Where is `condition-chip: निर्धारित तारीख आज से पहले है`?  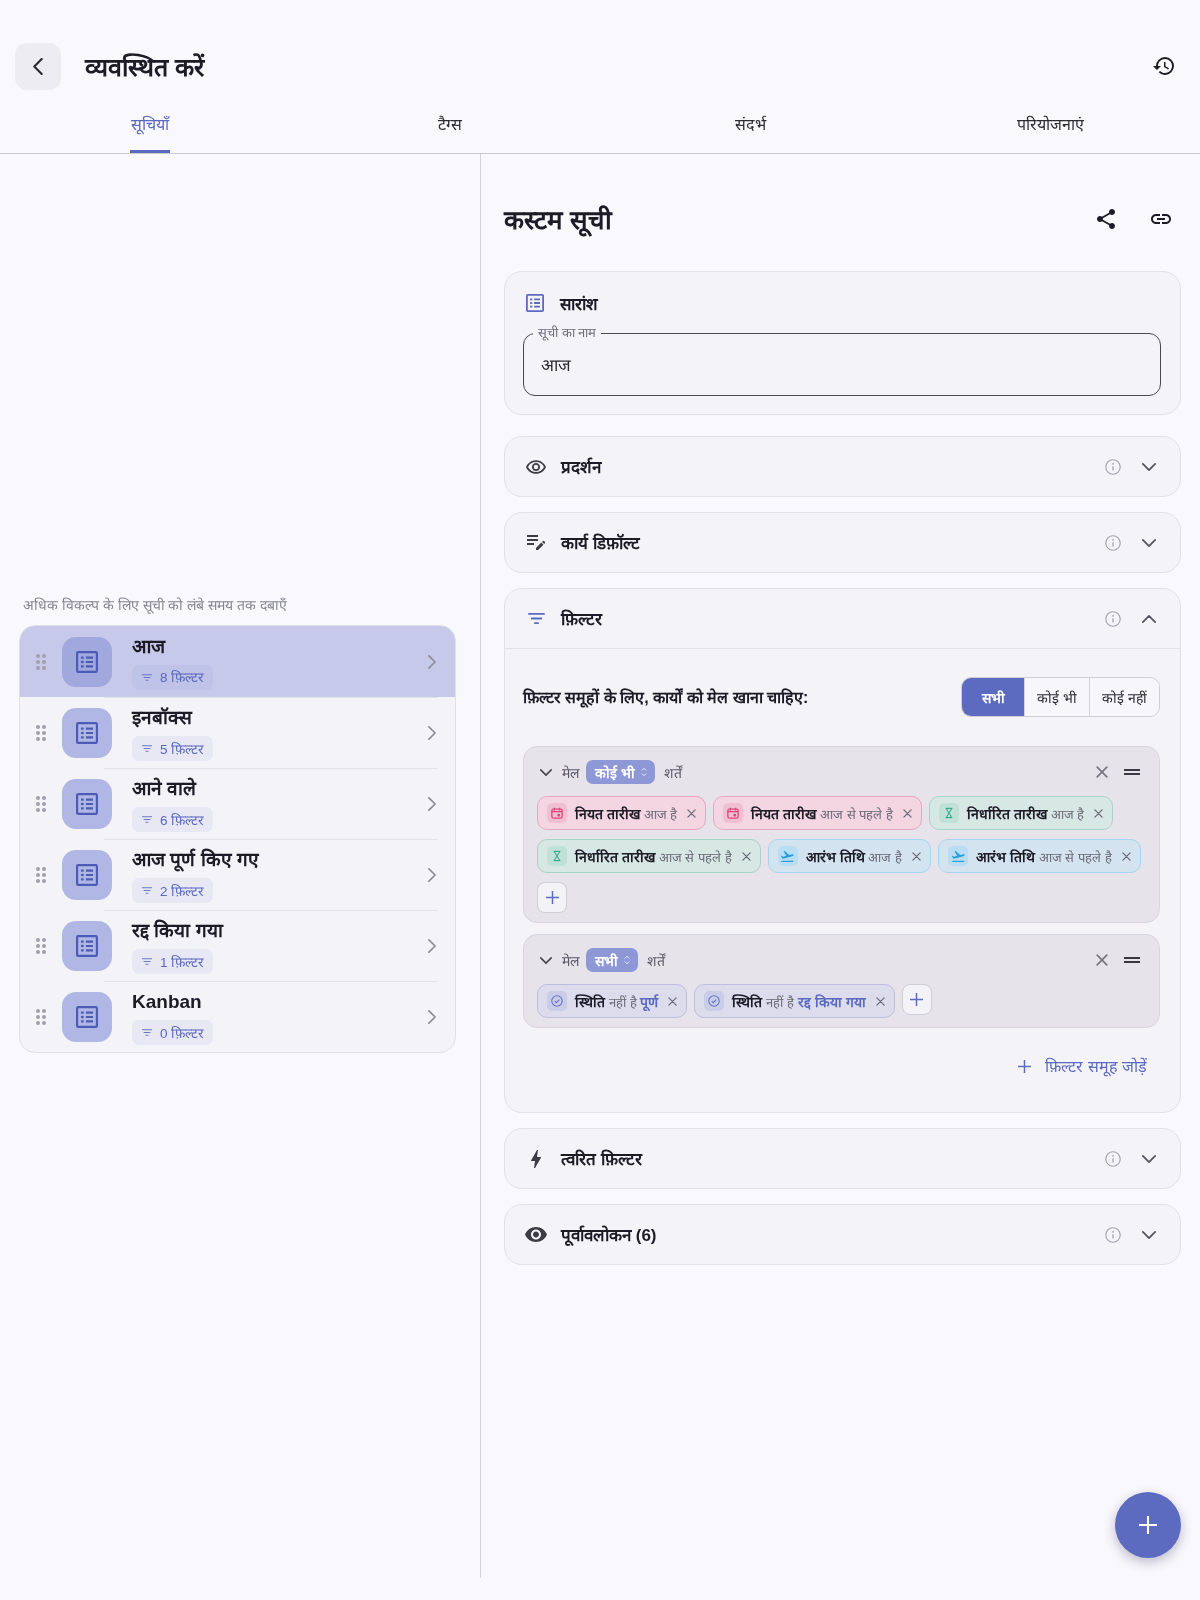 condition-chip: निर्धारित तारीख आज से पहले है is located at coordinates (649, 856).